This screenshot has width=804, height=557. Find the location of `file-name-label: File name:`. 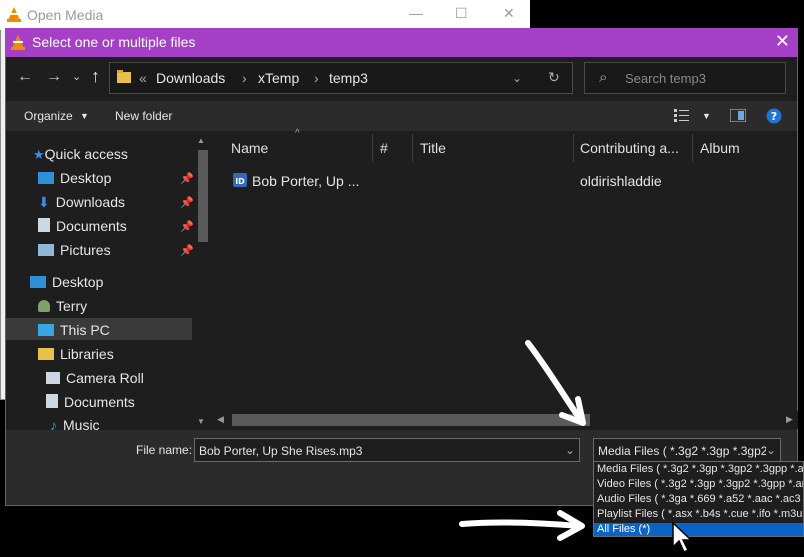

file-name-label: File name: is located at coordinates (164, 450).